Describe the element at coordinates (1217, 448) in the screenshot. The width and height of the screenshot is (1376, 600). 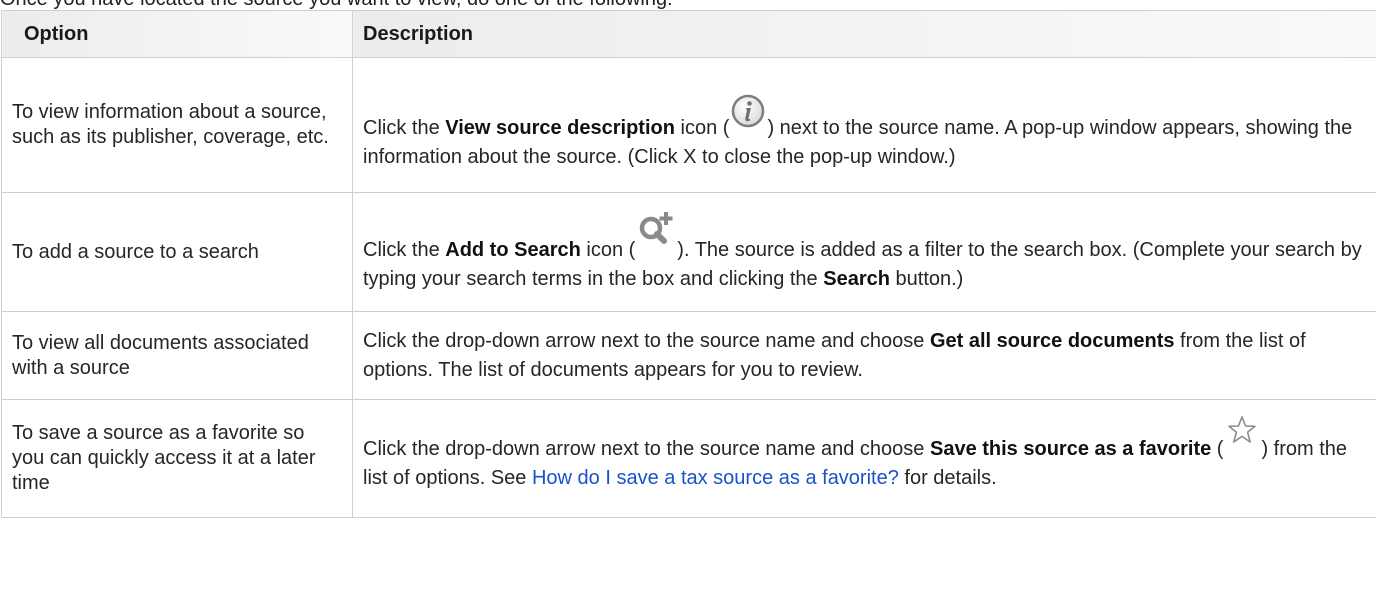
I see `desc-text: (` at that location.